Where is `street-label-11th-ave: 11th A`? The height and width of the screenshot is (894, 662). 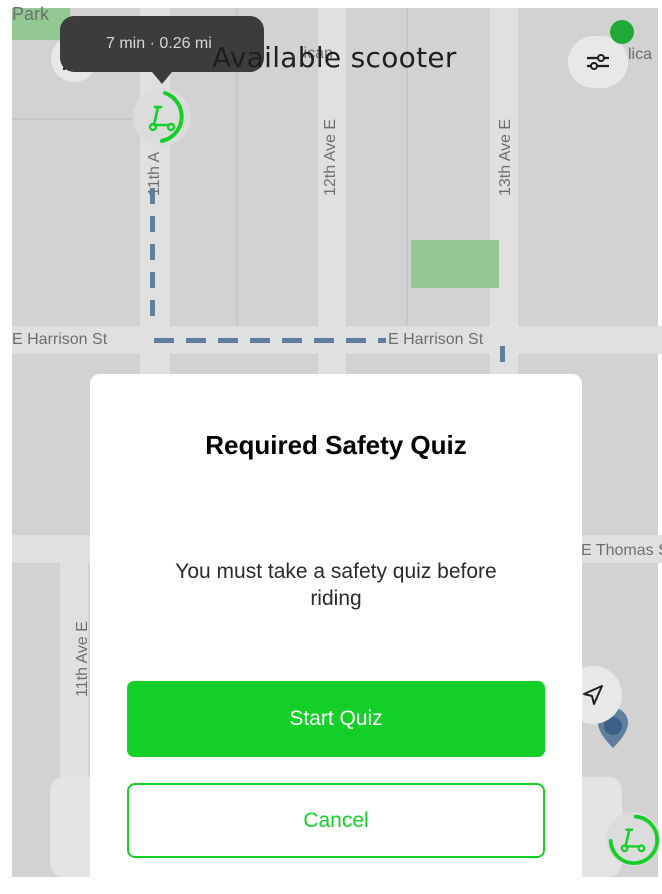
street-label-11th-ave: 11th A is located at coordinates (154, 173).